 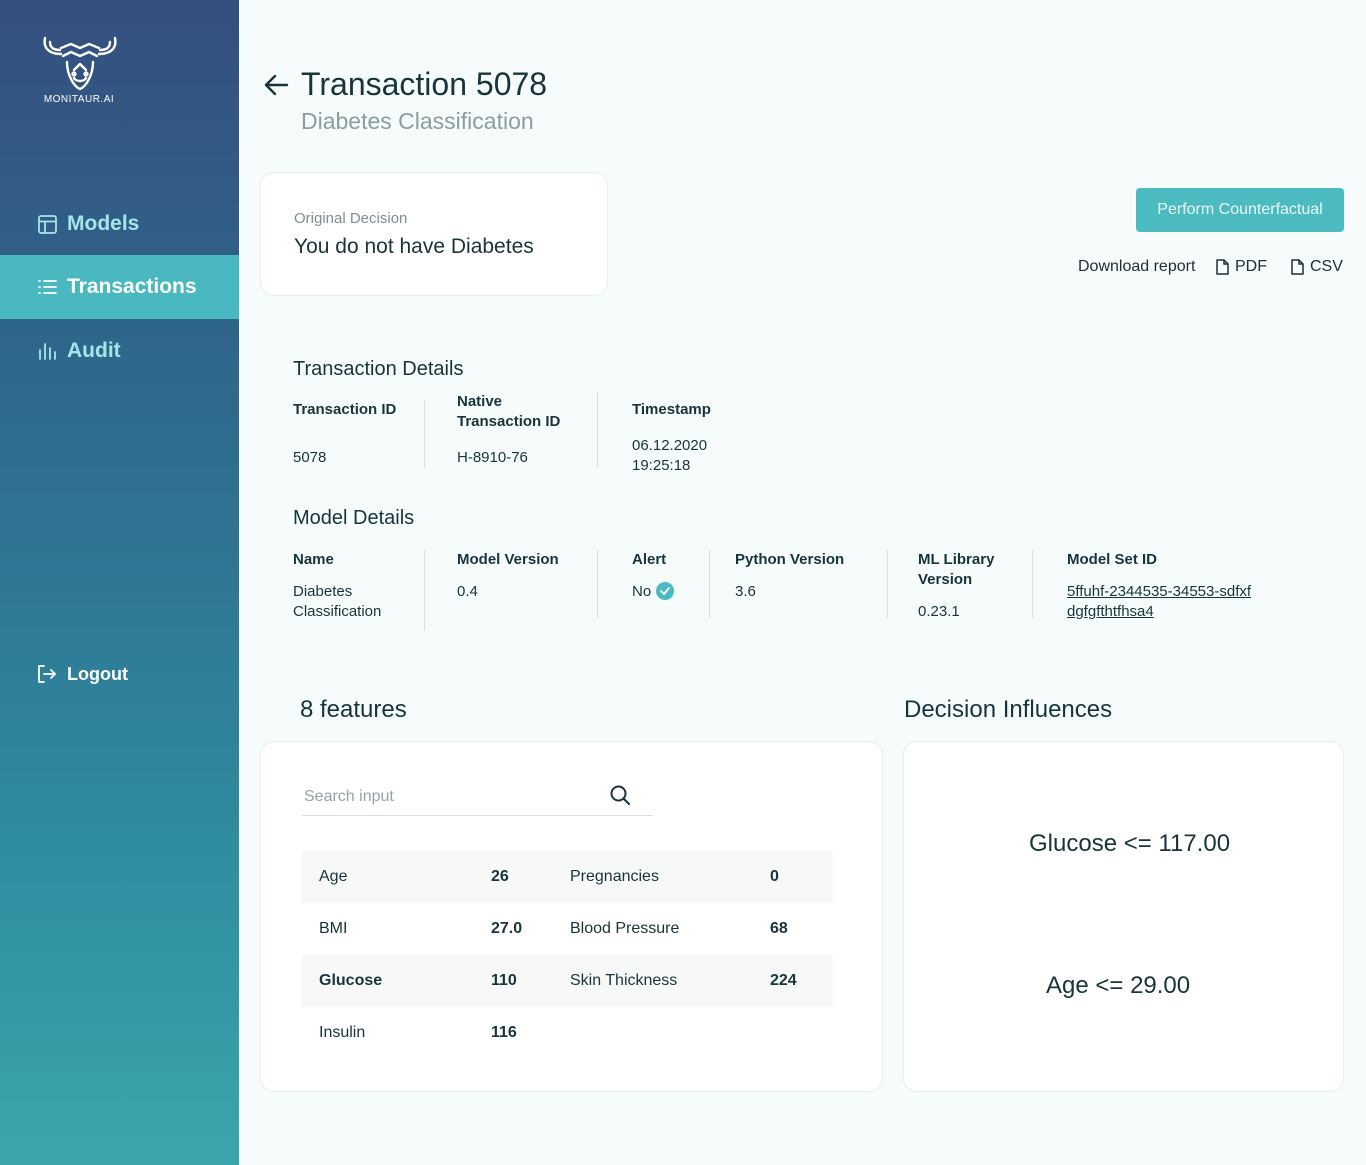 What do you see at coordinates (1123, 916) in the screenshot?
I see `decision-influences-card: Glucose <= 117.00 Age <= 29.00` at bounding box center [1123, 916].